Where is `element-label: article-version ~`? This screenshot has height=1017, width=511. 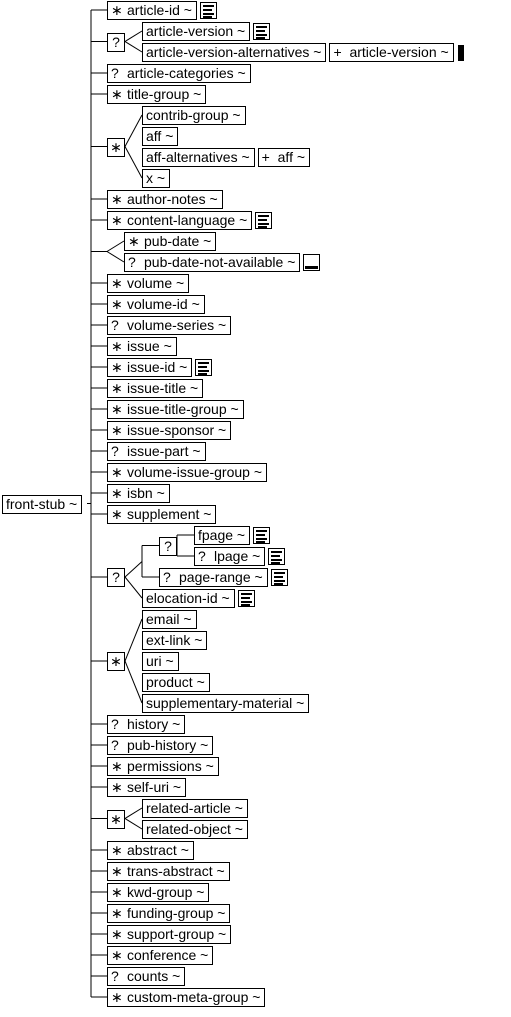
element-label: article-version ~ is located at coordinates (196, 31).